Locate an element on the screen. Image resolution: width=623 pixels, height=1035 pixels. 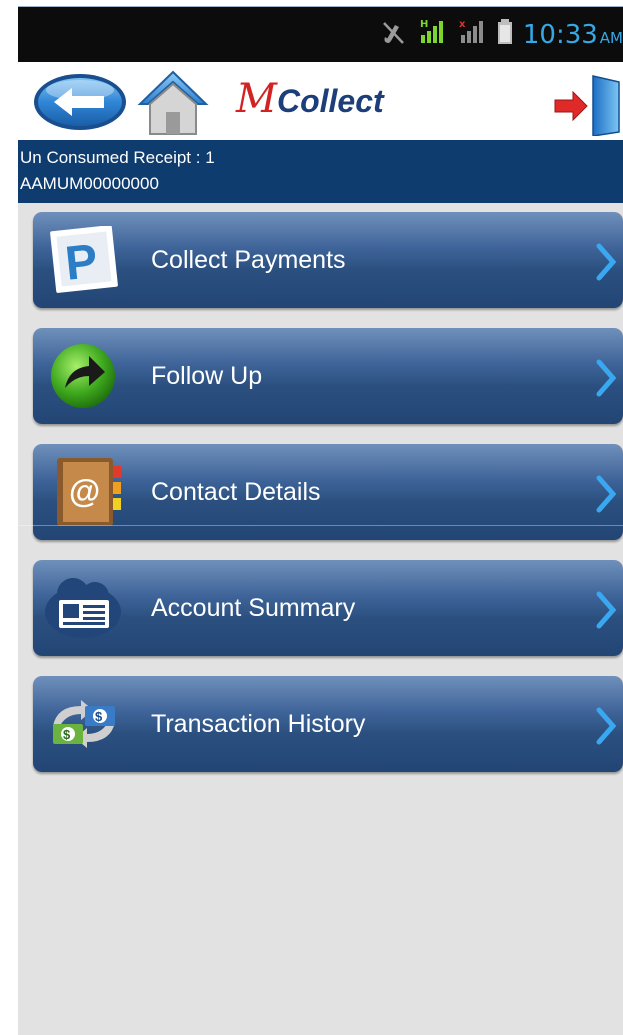
status-time: 10:33 AM is located at coordinates (573, 35).